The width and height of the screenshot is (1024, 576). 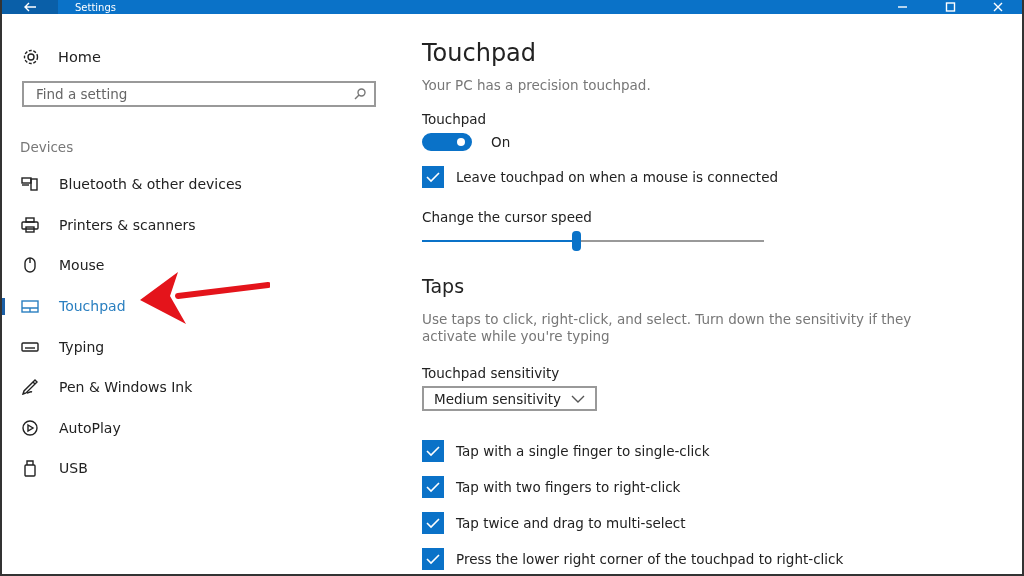 I want to click on toggle-state: On, so click(x=501, y=142).